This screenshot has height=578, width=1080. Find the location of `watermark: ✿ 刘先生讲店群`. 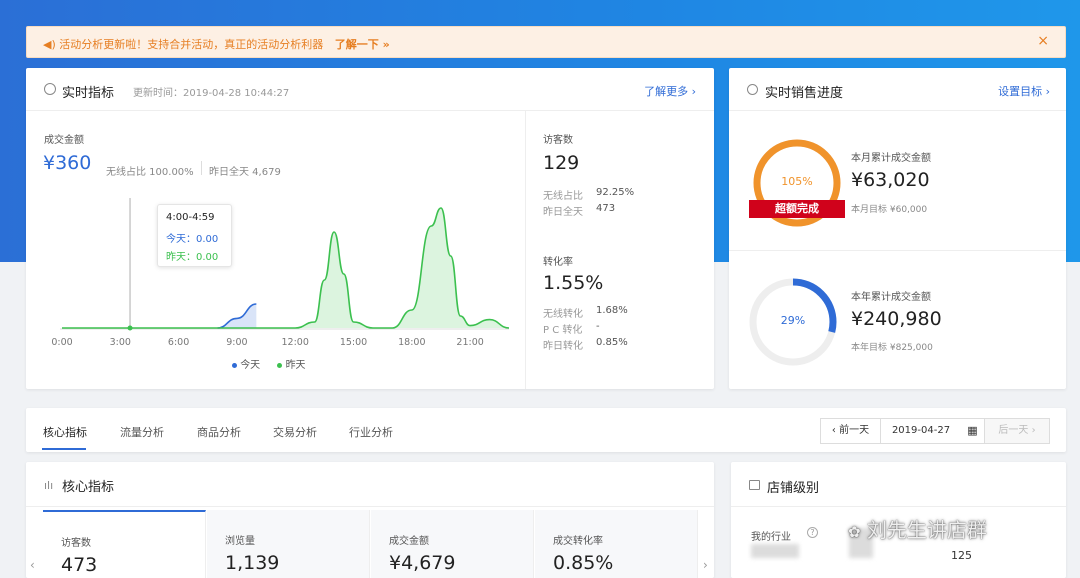

watermark: ✿ 刘先生讲店群 is located at coordinates (917, 528).